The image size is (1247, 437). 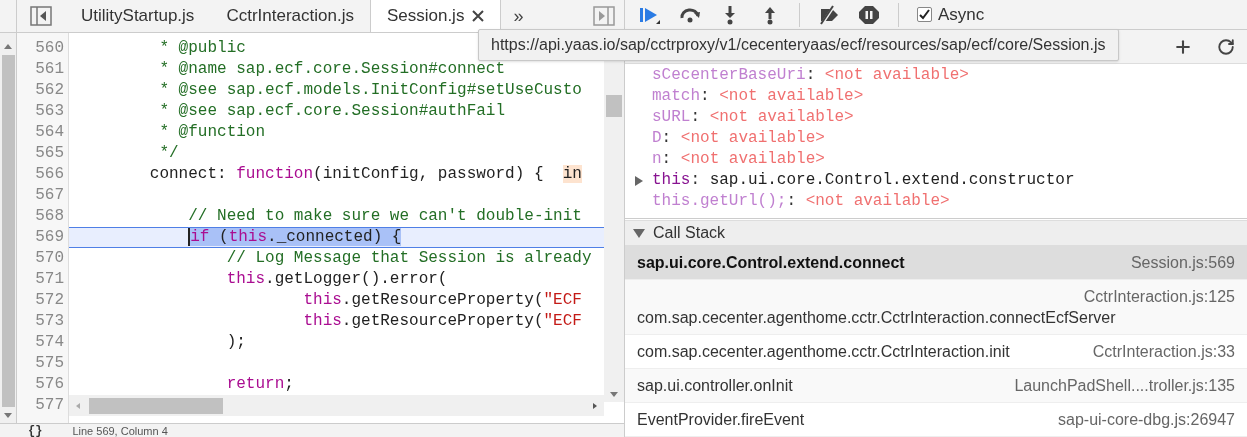 What do you see at coordinates (49, 132) in the screenshot?
I see `line-number: 564` at bounding box center [49, 132].